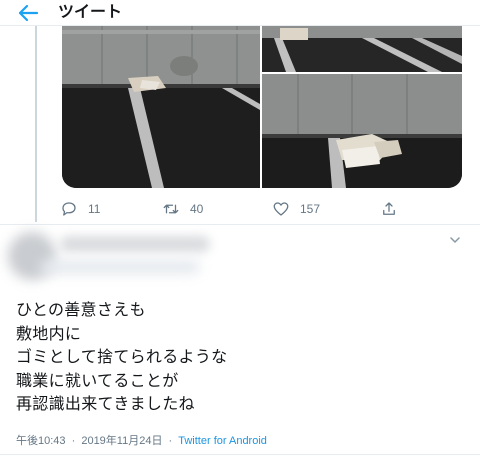  I want to click on tweet-line: 再認識出来てきましたね, so click(105, 403).